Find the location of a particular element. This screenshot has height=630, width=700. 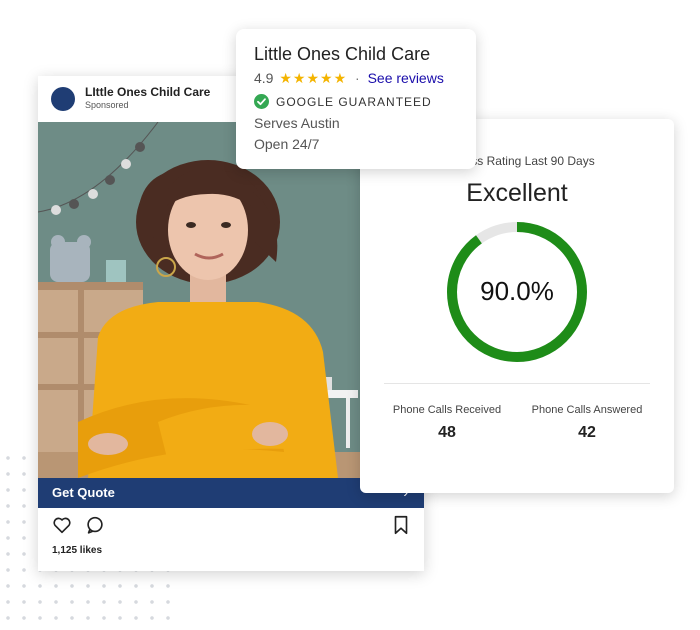

metric-label: Phone Calls Answered is located at coordinates (587, 410).